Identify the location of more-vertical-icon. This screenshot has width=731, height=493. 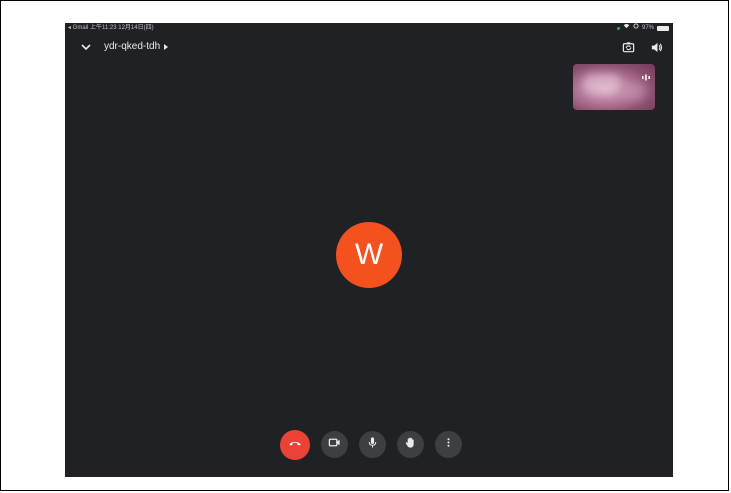
(448, 445).